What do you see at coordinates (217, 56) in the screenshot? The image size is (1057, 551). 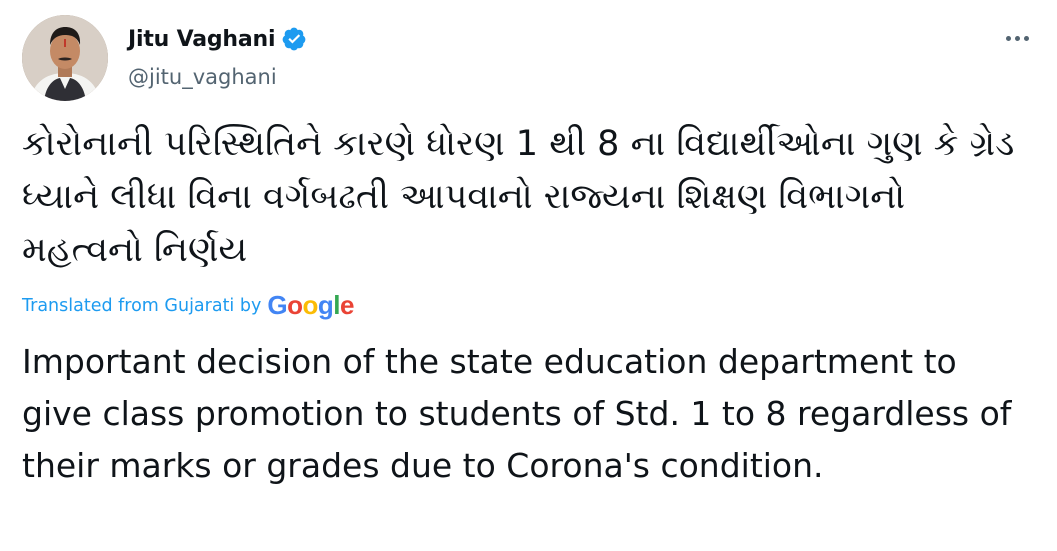 I see `user-names: Jitu Vaghani @jitu_vaghani` at bounding box center [217, 56].